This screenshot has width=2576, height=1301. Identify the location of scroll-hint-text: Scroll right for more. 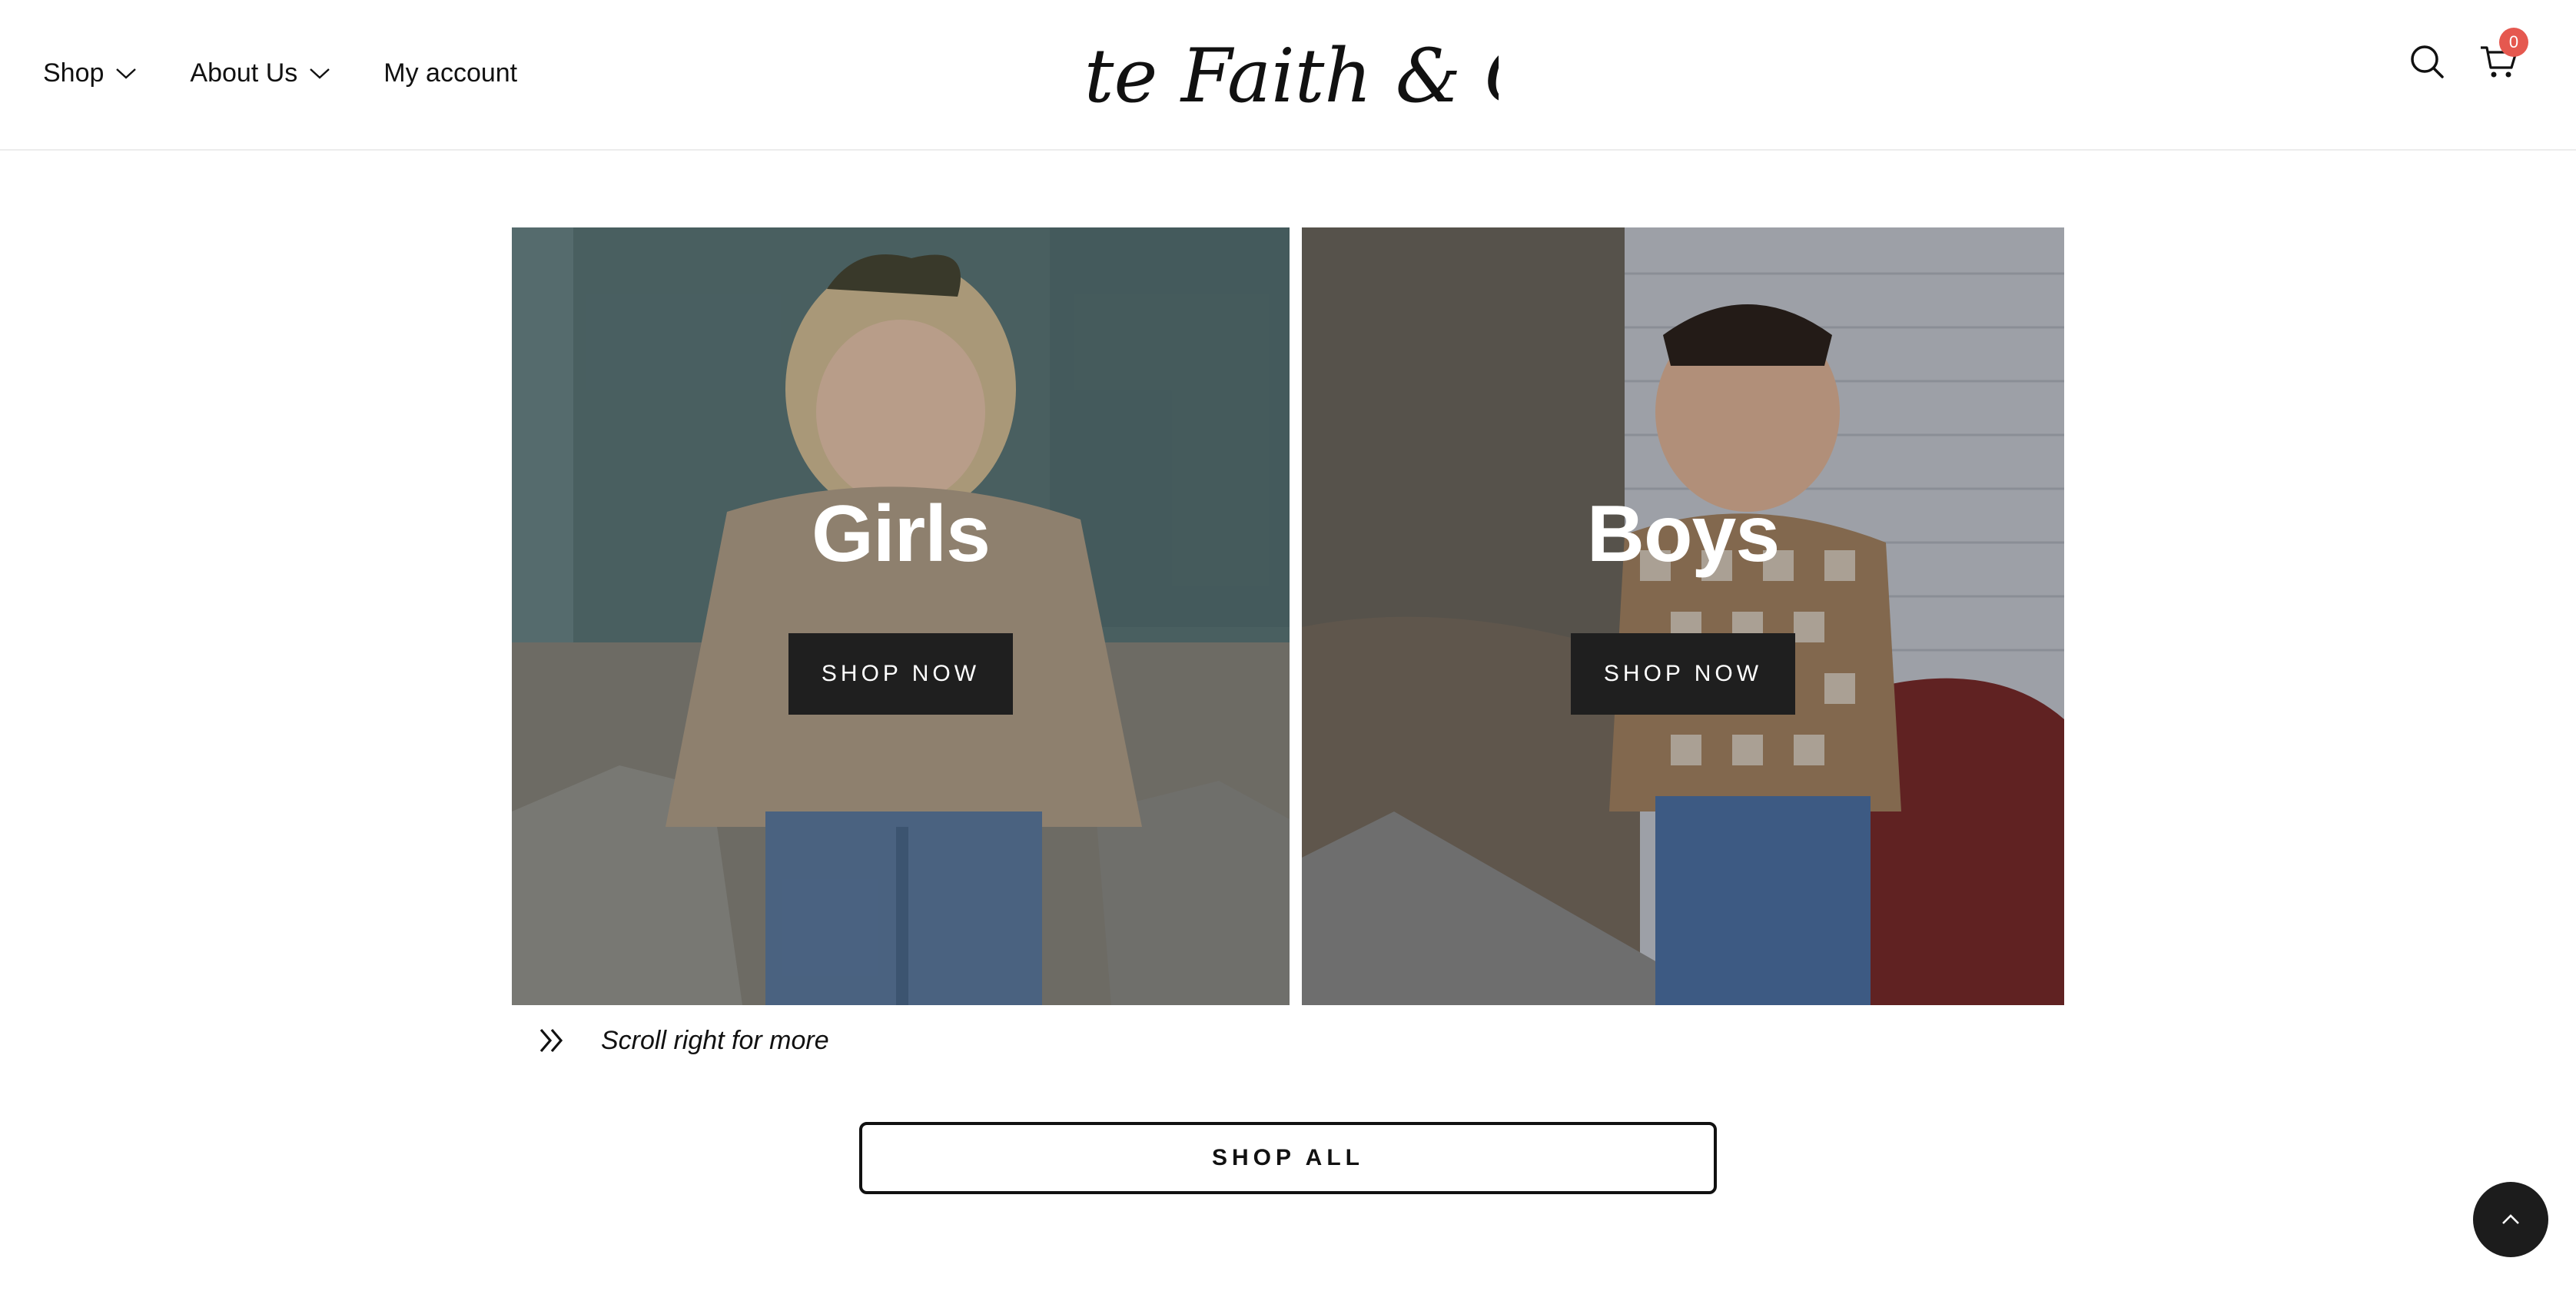
(715, 1040).